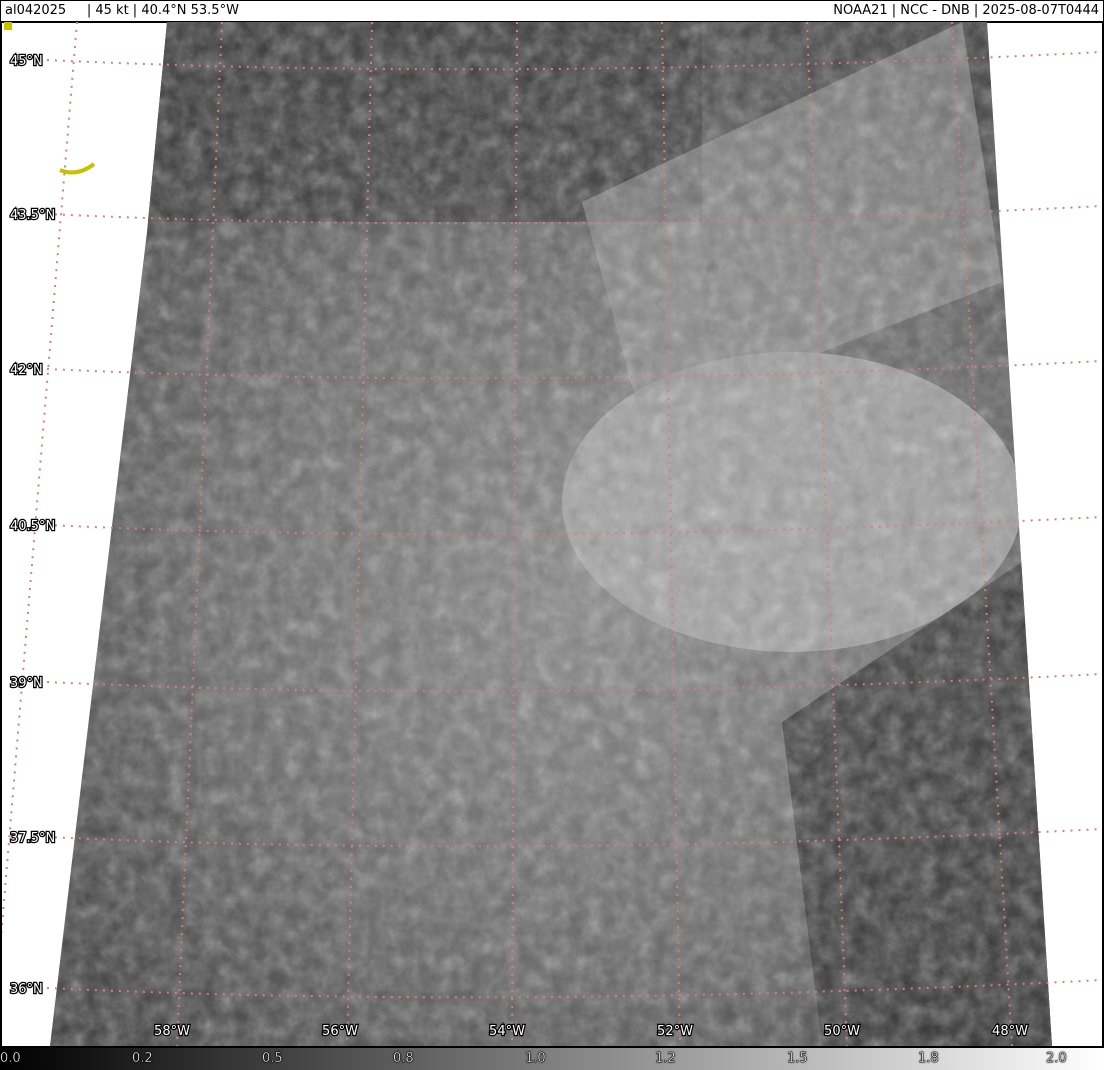  What do you see at coordinates (340, 1031) in the screenshot?
I see `longitude-label: 56°W` at bounding box center [340, 1031].